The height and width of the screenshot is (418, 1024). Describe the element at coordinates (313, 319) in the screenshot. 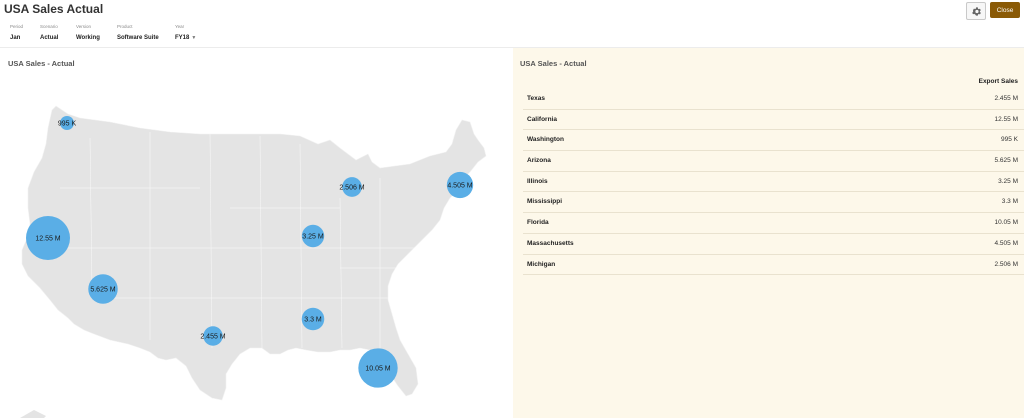

I see `map-bubble-label: 3.3 M` at that location.